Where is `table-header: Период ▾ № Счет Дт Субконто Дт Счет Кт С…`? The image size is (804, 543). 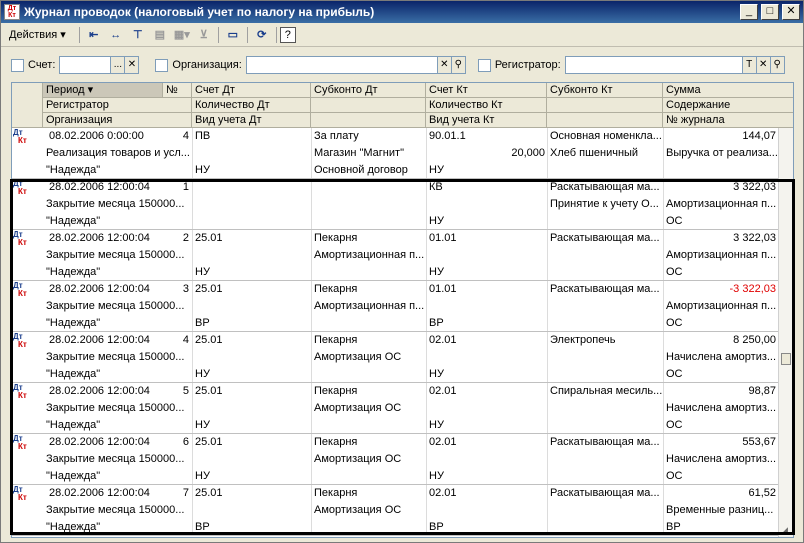
table-header: Период ▾ № Счет Дт Субконто Дт Счет Кт С… is located at coordinates (402, 105).